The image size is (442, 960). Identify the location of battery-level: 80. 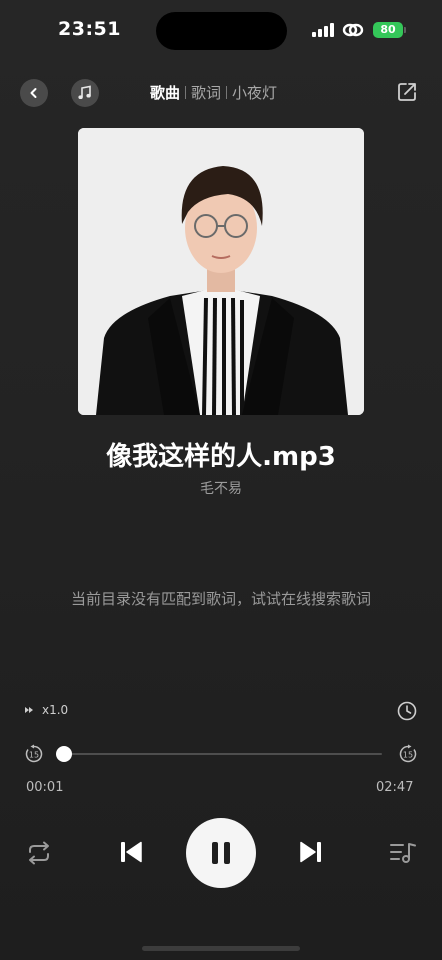
(388, 29).